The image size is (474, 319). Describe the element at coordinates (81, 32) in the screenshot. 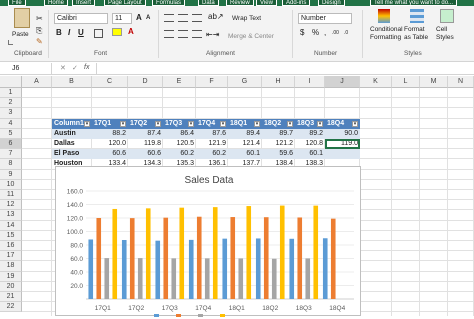

I see `underline-icon: U` at that location.